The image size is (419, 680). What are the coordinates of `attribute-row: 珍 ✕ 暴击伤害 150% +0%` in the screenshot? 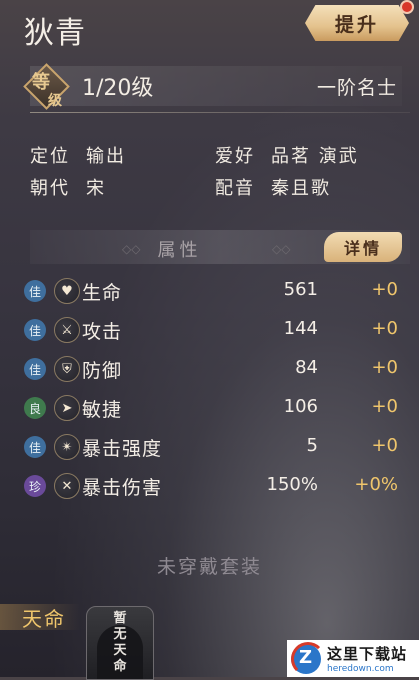 It's located at (214, 488).